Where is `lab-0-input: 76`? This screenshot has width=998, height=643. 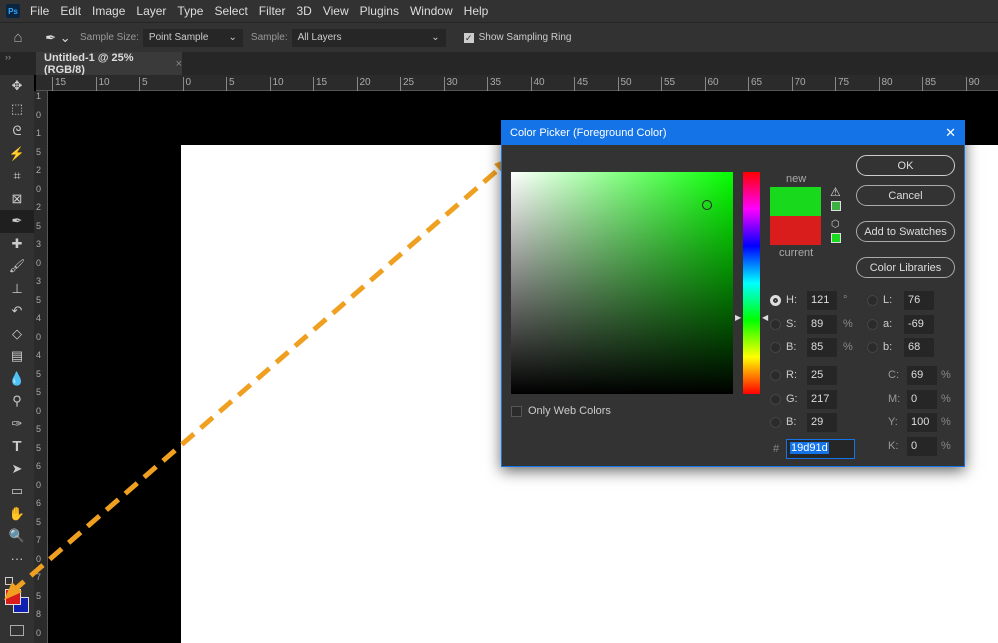
lab-0-input: 76 is located at coordinates (919, 300).